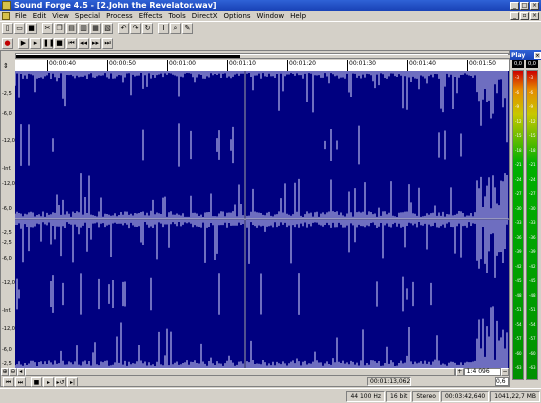 The width and height of the screenshot is (541, 403). What do you see at coordinates (21, 16) in the screenshot?
I see `menu-file: File` at bounding box center [21, 16].